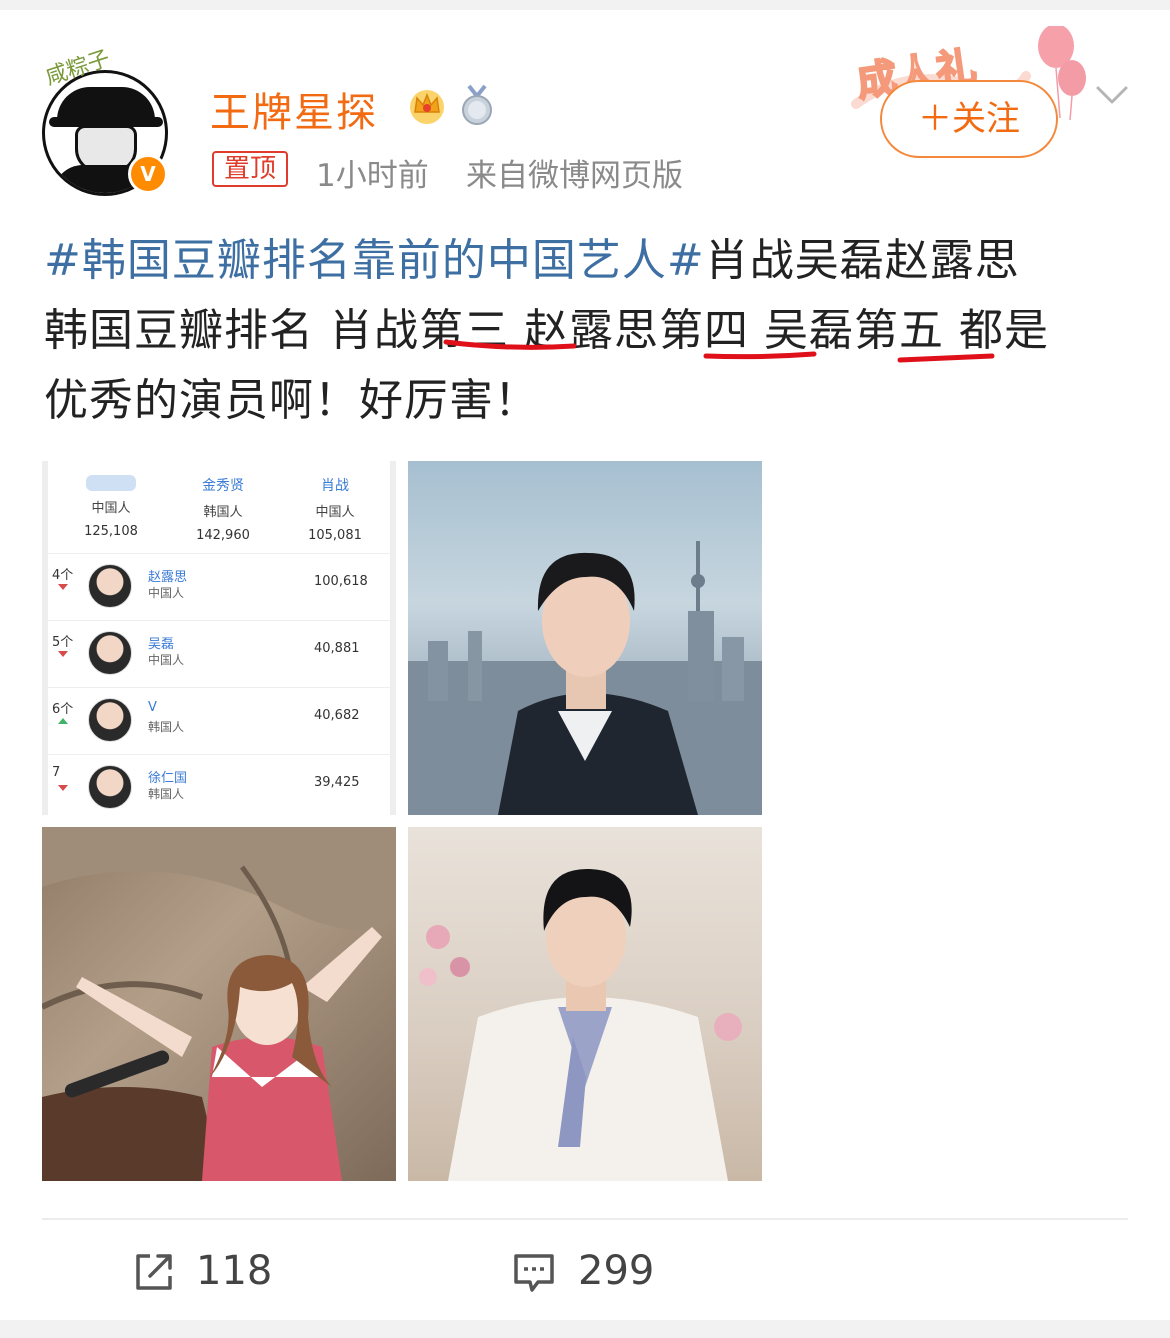 The width and height of the screenshot is (1170, 1338). I want to click on action-bar-divider, so click(585, 1219).